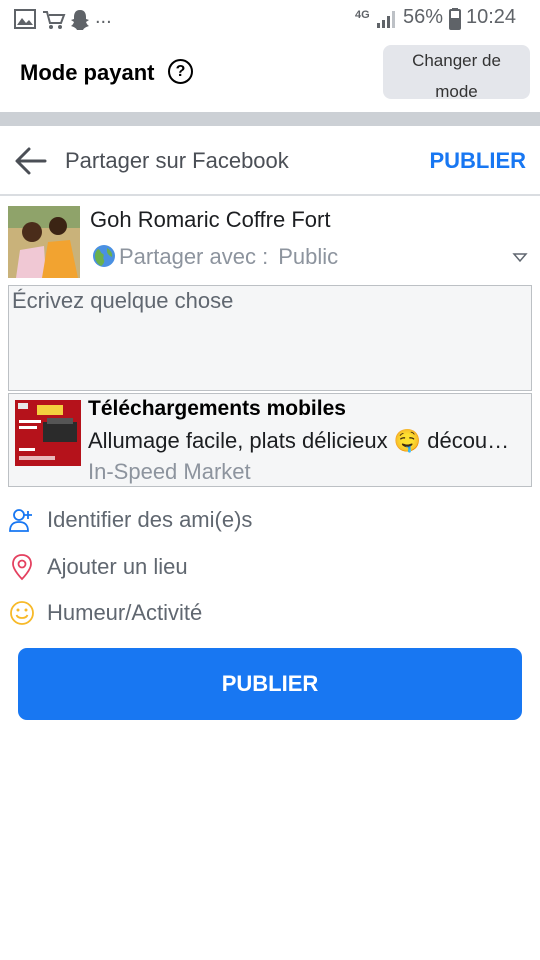  What do you see at coordinates (270, 19) in the screenshot?
I see `status-bar: ... 4G 56% 10:24` at bounding box center [270, 19].